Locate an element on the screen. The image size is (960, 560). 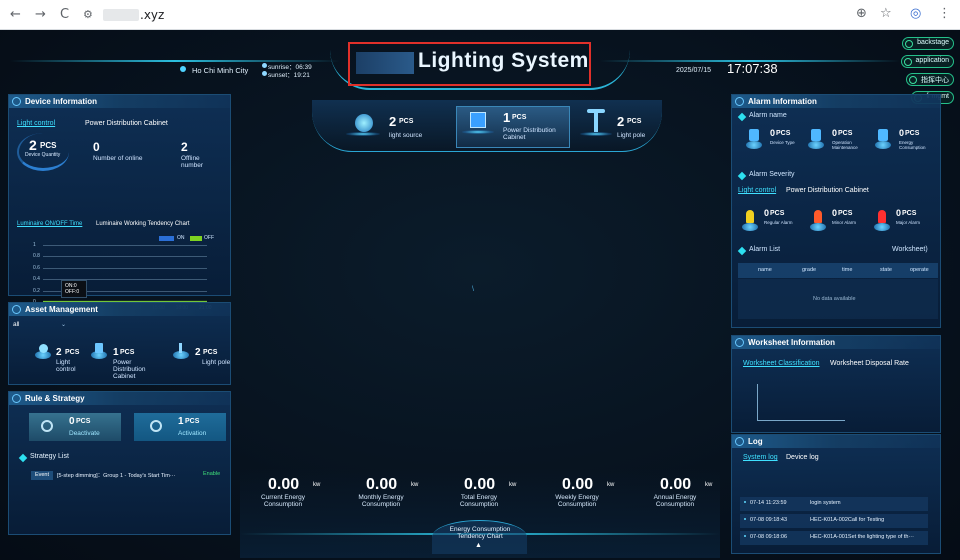
power-cabinet-count: 1 is located at coordinates (507, 117).